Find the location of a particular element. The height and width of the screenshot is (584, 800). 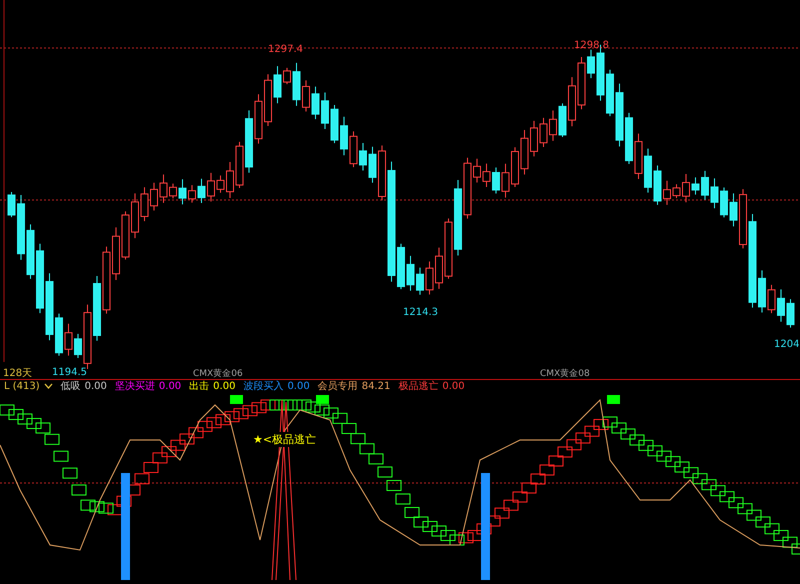

legend-label: 极品逃亡 is located at coordinates (418, 386).